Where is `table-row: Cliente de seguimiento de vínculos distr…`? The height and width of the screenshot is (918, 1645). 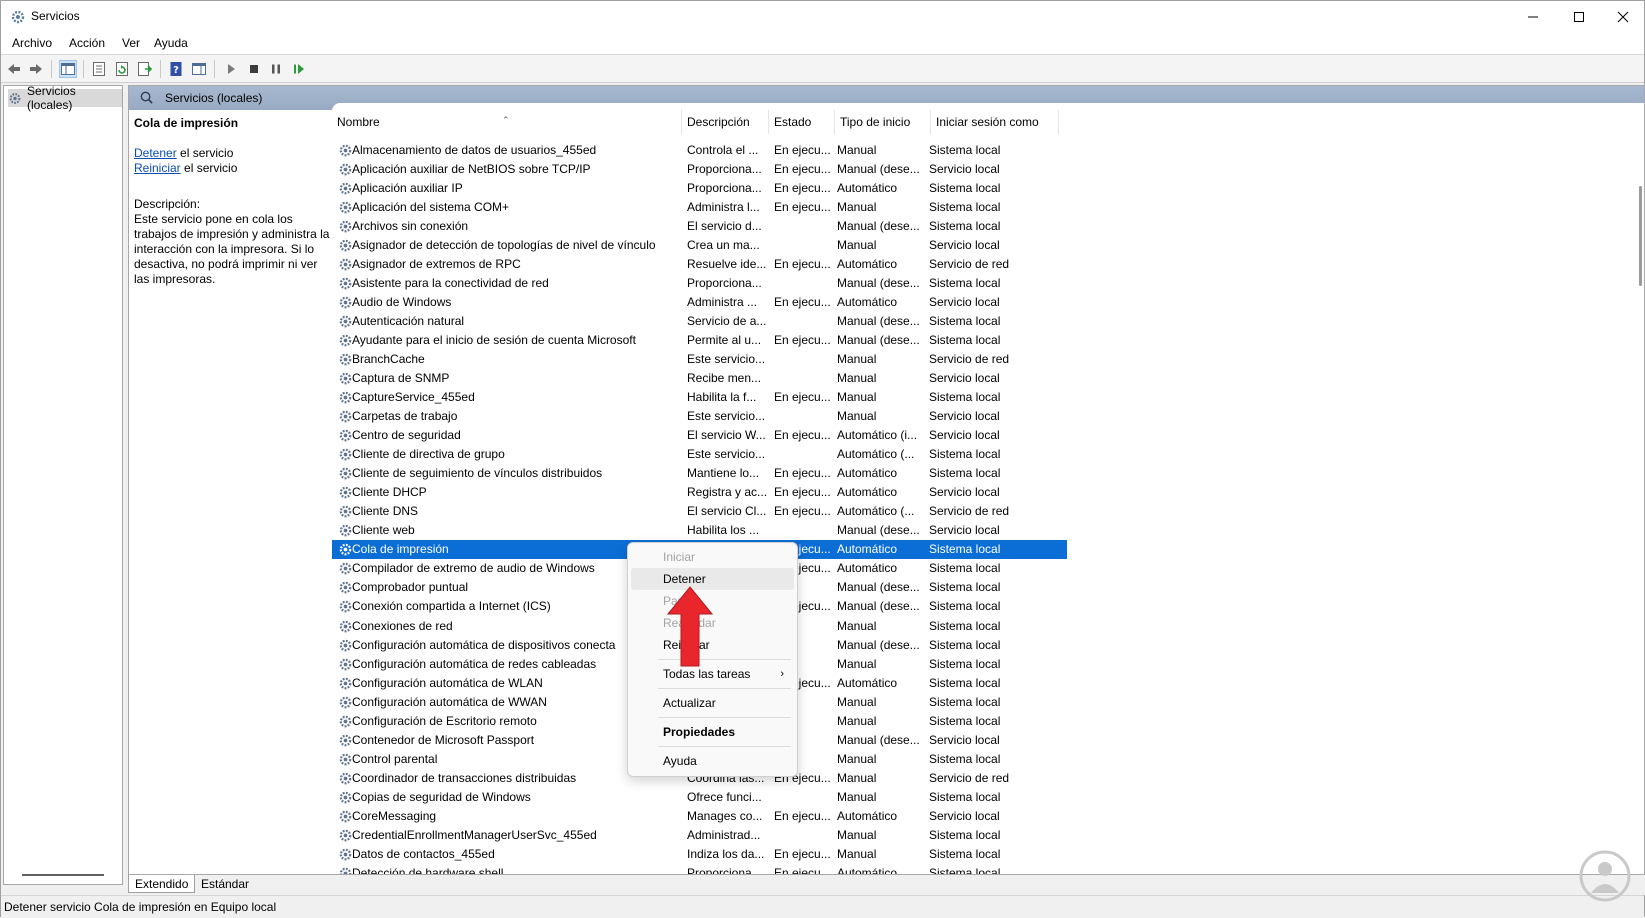 table-row: Cliente de seguimiento de vínculos distr… is located at coordinates (772, 473).